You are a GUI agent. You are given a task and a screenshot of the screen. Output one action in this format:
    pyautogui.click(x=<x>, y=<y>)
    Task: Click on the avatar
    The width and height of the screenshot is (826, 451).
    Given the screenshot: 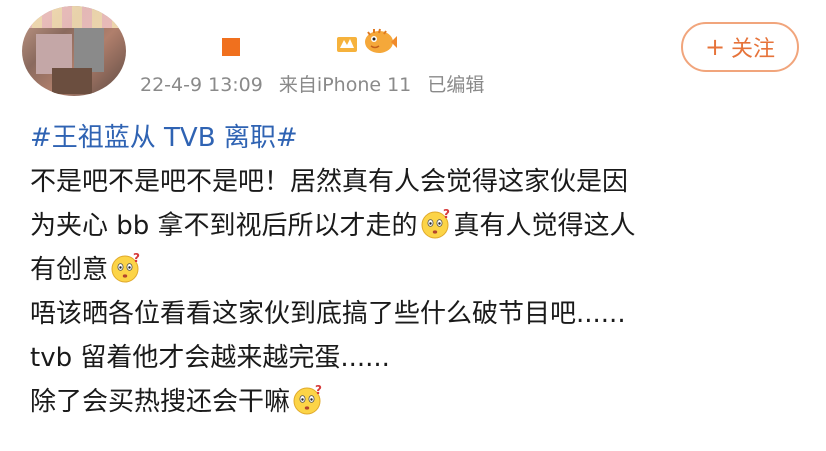 What is the action you would take?
    pyautogui.click(x=74, y=51)
    